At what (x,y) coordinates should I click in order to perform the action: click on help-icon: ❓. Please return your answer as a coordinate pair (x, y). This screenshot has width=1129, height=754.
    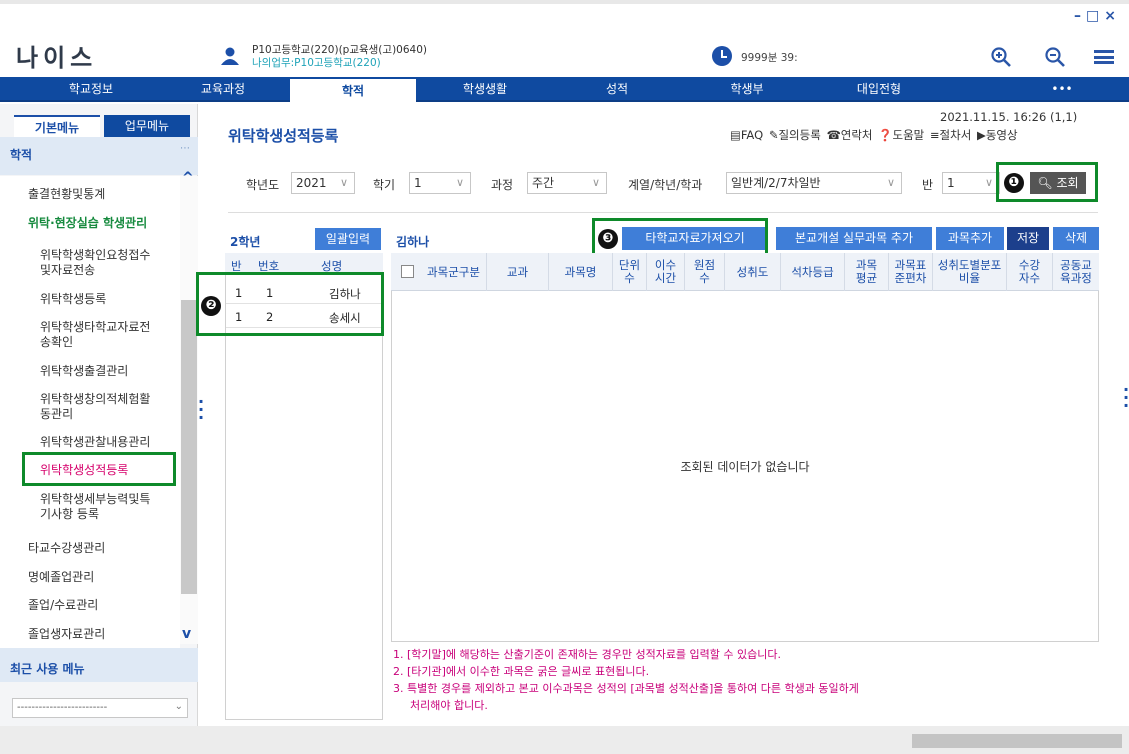
    Looking at the image, I should click on (885, 135).